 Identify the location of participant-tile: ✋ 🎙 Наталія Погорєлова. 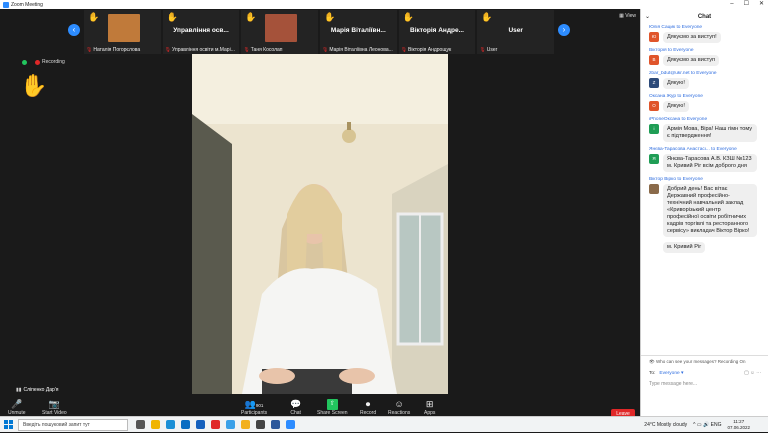
(122, 32).